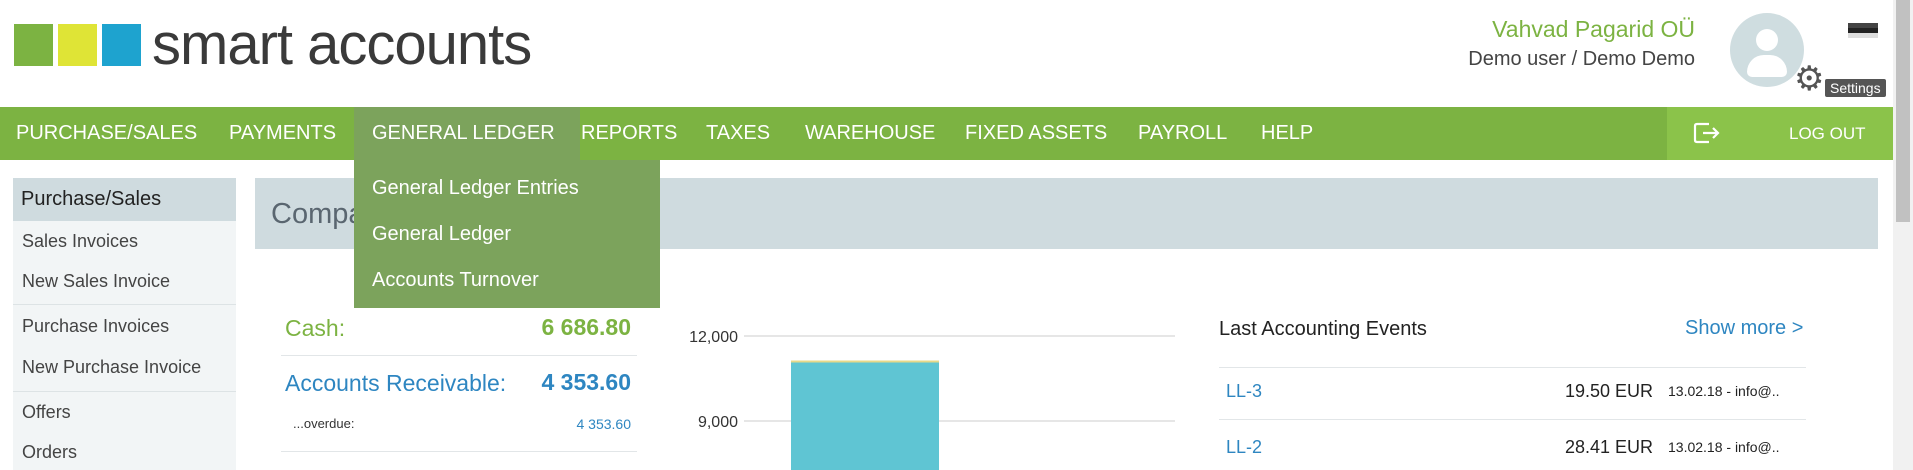 This screenshot has height=470, width=1913. I want to click on chart-y-tick-label: 9,000, so click(718, 422).